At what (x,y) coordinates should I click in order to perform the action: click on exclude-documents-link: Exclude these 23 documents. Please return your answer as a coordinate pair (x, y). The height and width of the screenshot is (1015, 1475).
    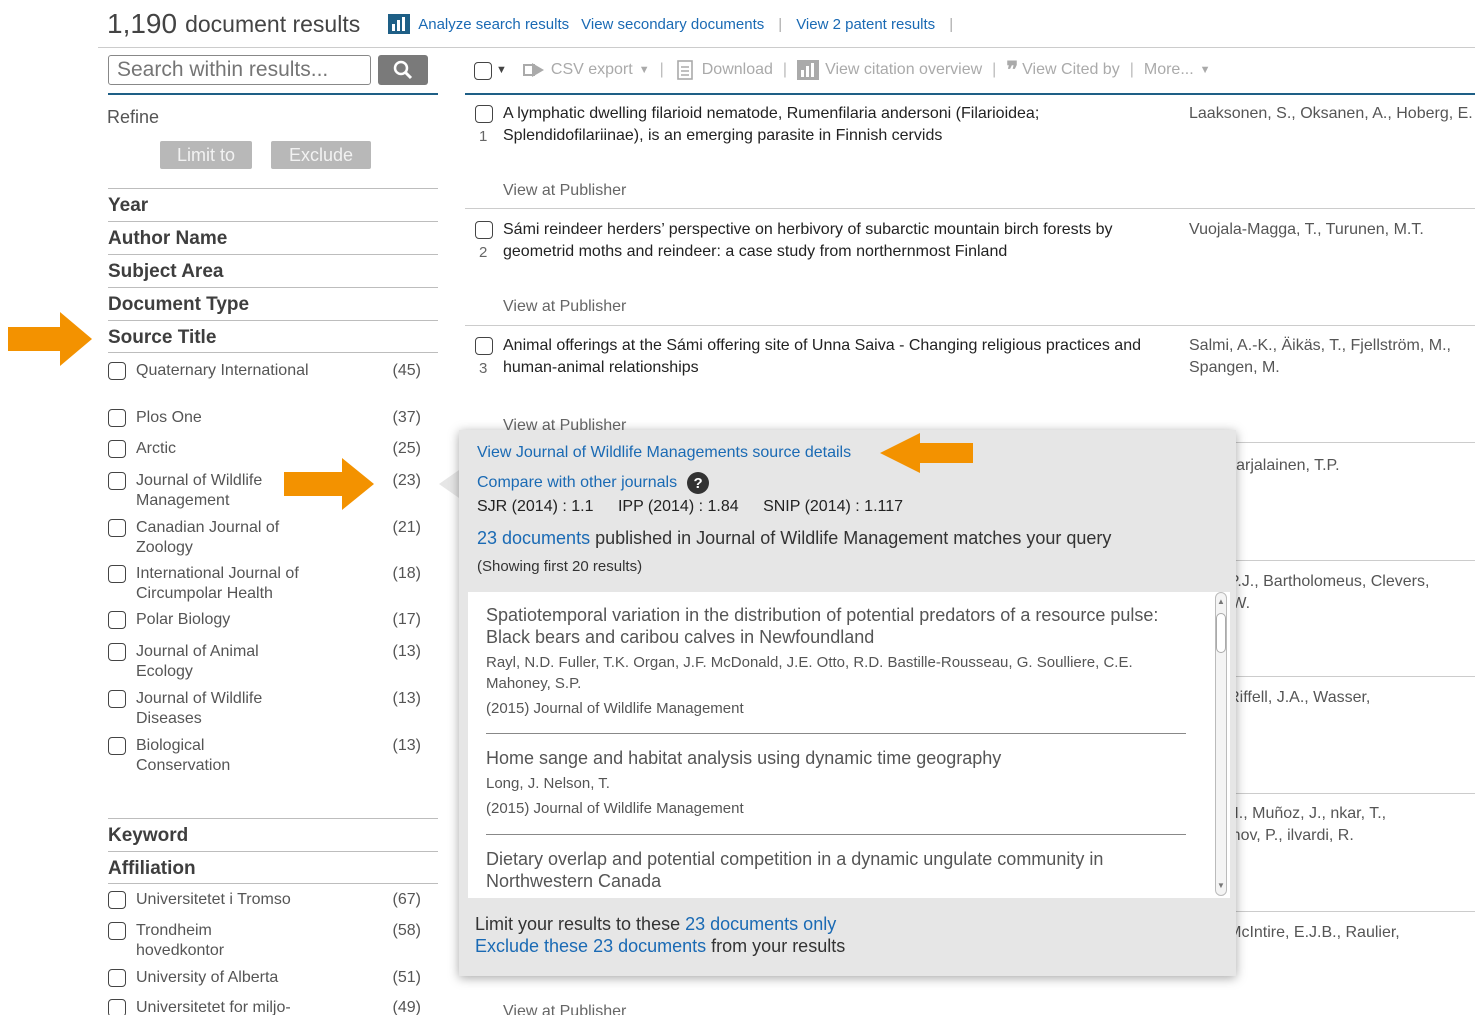
    Looking at the image, I should click on (590, 946).